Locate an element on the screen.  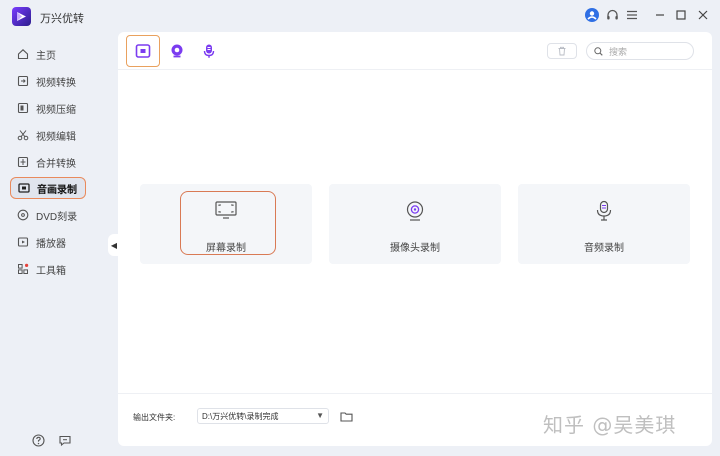
sidebar-item-video-compress: 视频压缩 is located at coordinates (48, 108).